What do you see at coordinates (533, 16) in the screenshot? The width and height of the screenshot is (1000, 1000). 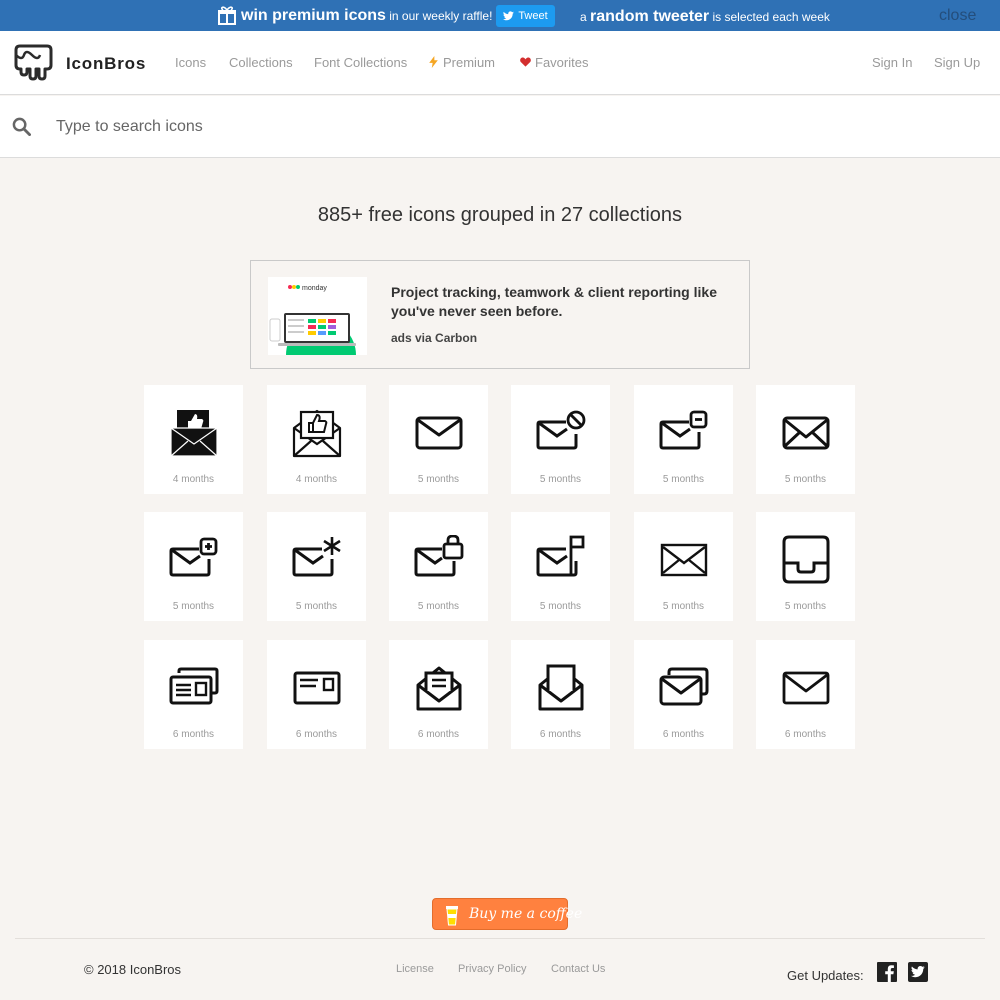 I see `tweet-label: Tweet` at bounding box center [533, 16].